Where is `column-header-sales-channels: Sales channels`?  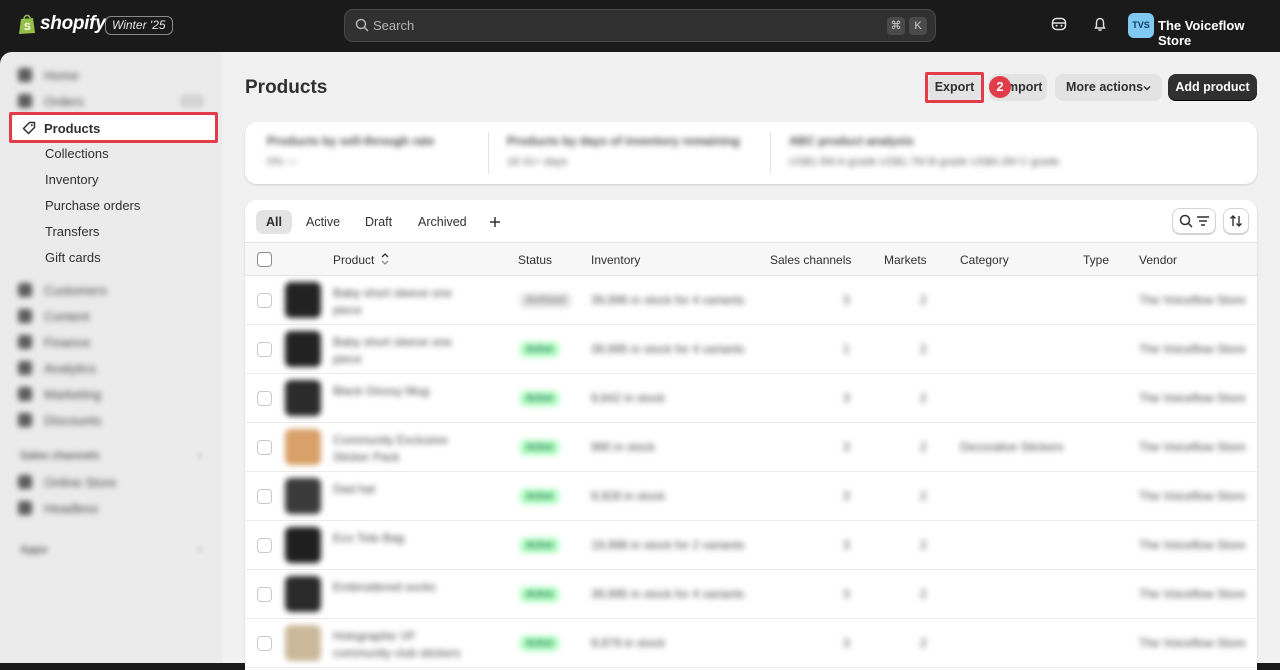 column-header-sales-channels: Sales channels is located at coordinates (810, 260).